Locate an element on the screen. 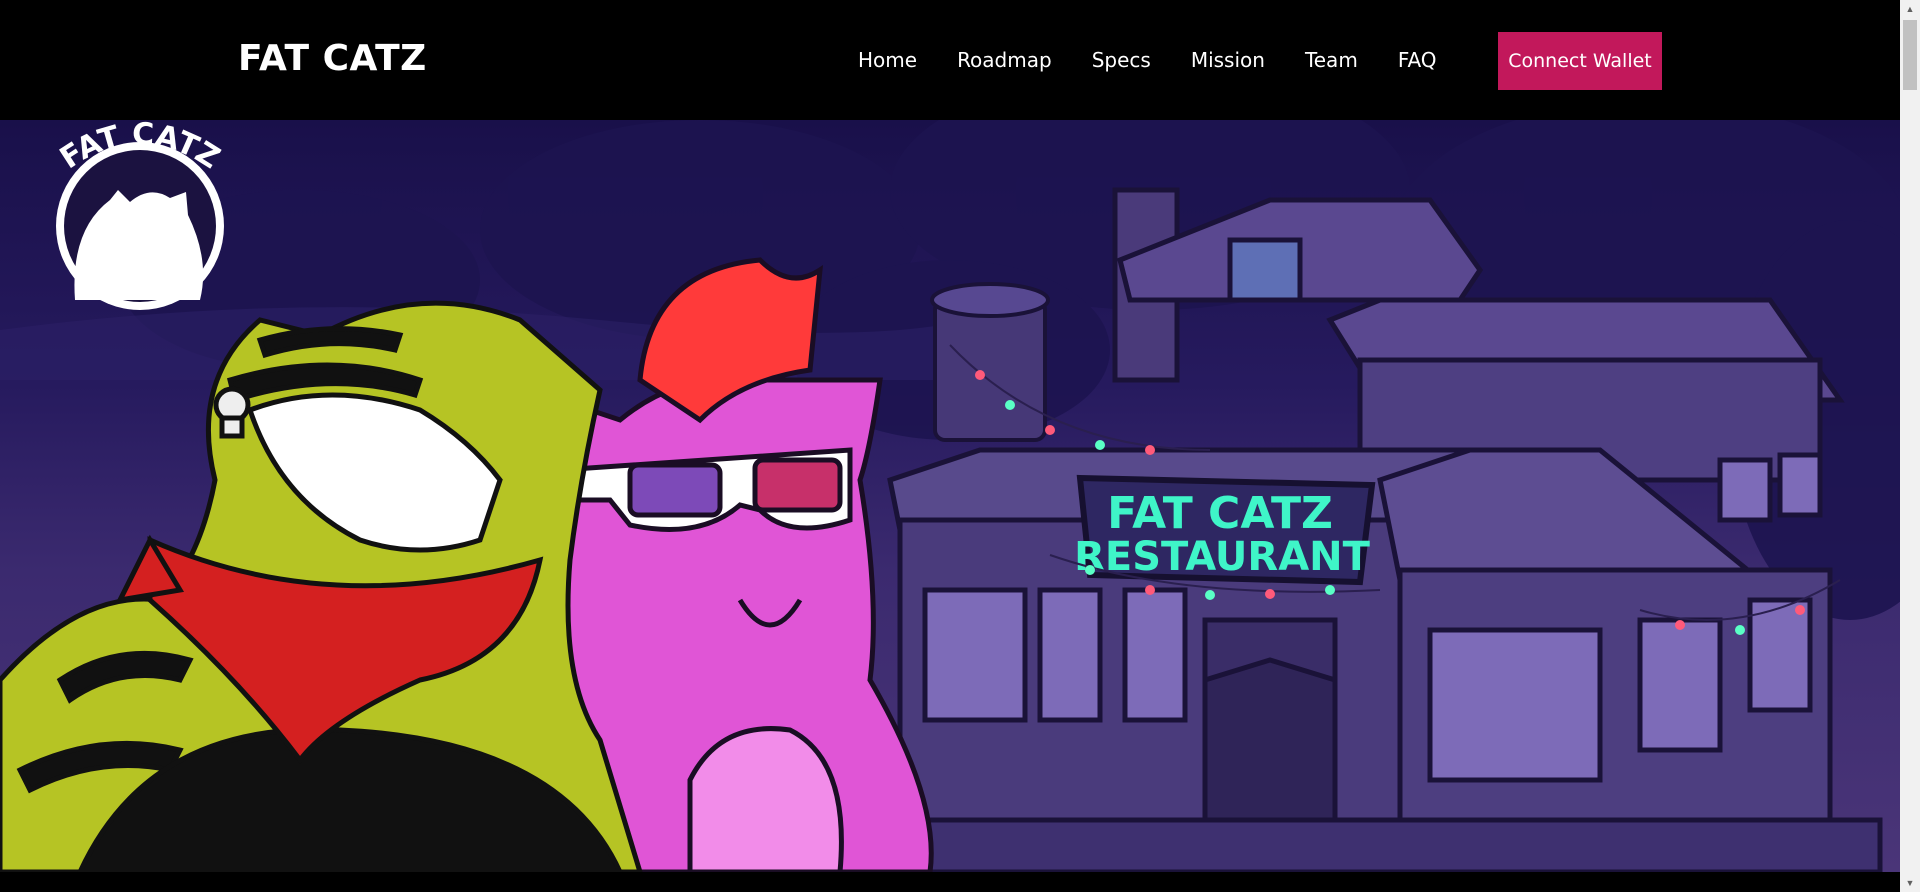 The image size is (1920, 892). nav-faq: FAQ is located at coordinates (1417, 60).